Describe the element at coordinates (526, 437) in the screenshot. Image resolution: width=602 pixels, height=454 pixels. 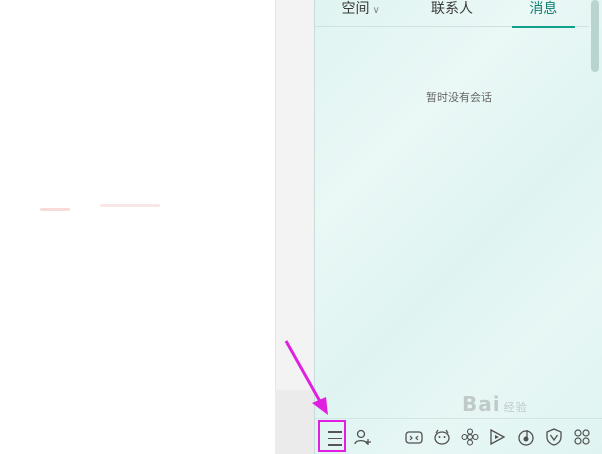
I see `music-icon` at that location.